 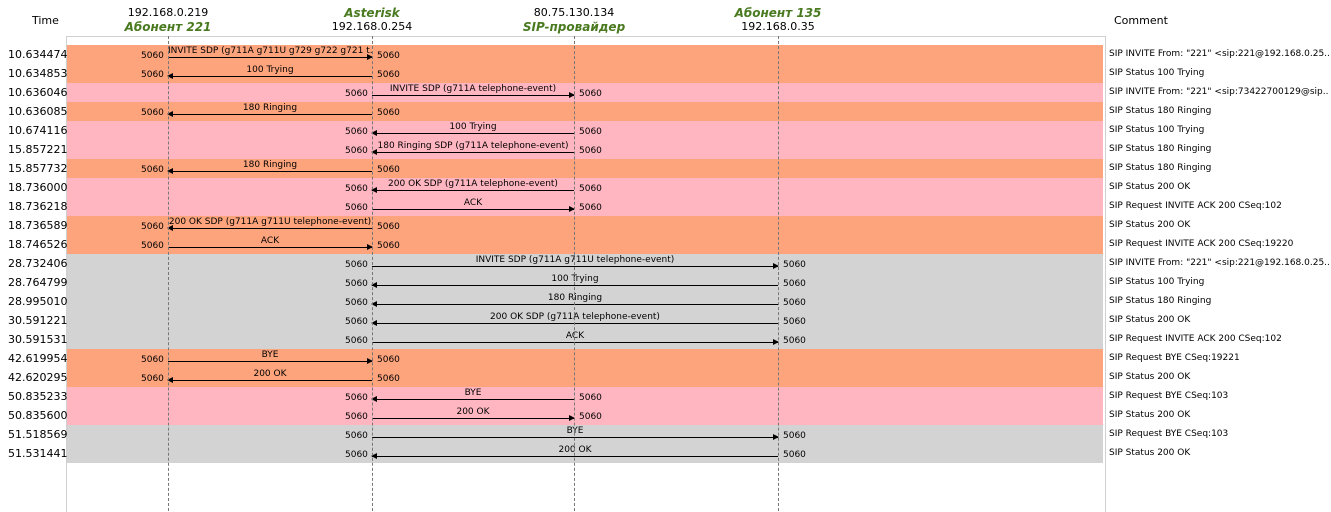 What do you see at coordinates (574, 27) in the screenshot?
I see `host-alias: SIP-провайдер` at bounding box center [574, 27].